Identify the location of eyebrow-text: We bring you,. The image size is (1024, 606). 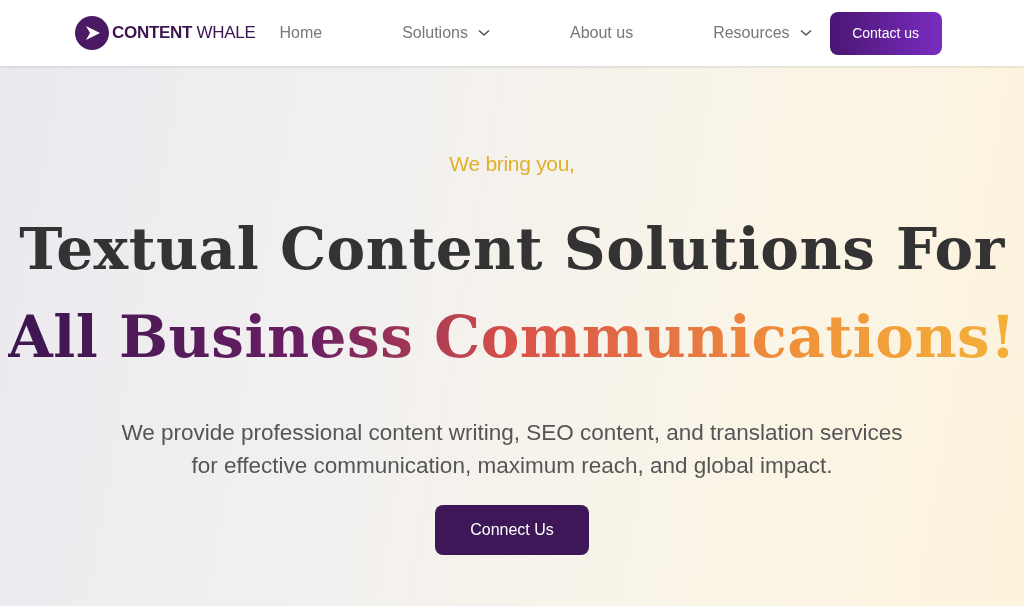
(512, 164).